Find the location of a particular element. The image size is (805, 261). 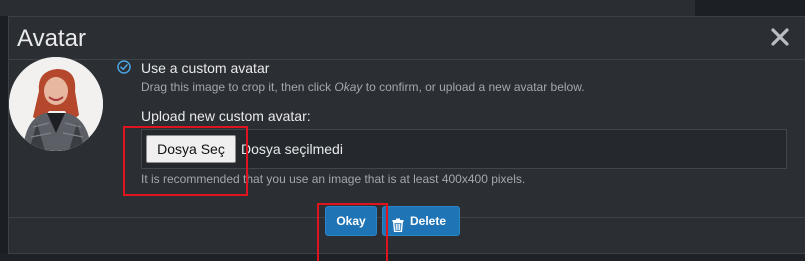

backdrop-top is located at coordinates (402, 8).